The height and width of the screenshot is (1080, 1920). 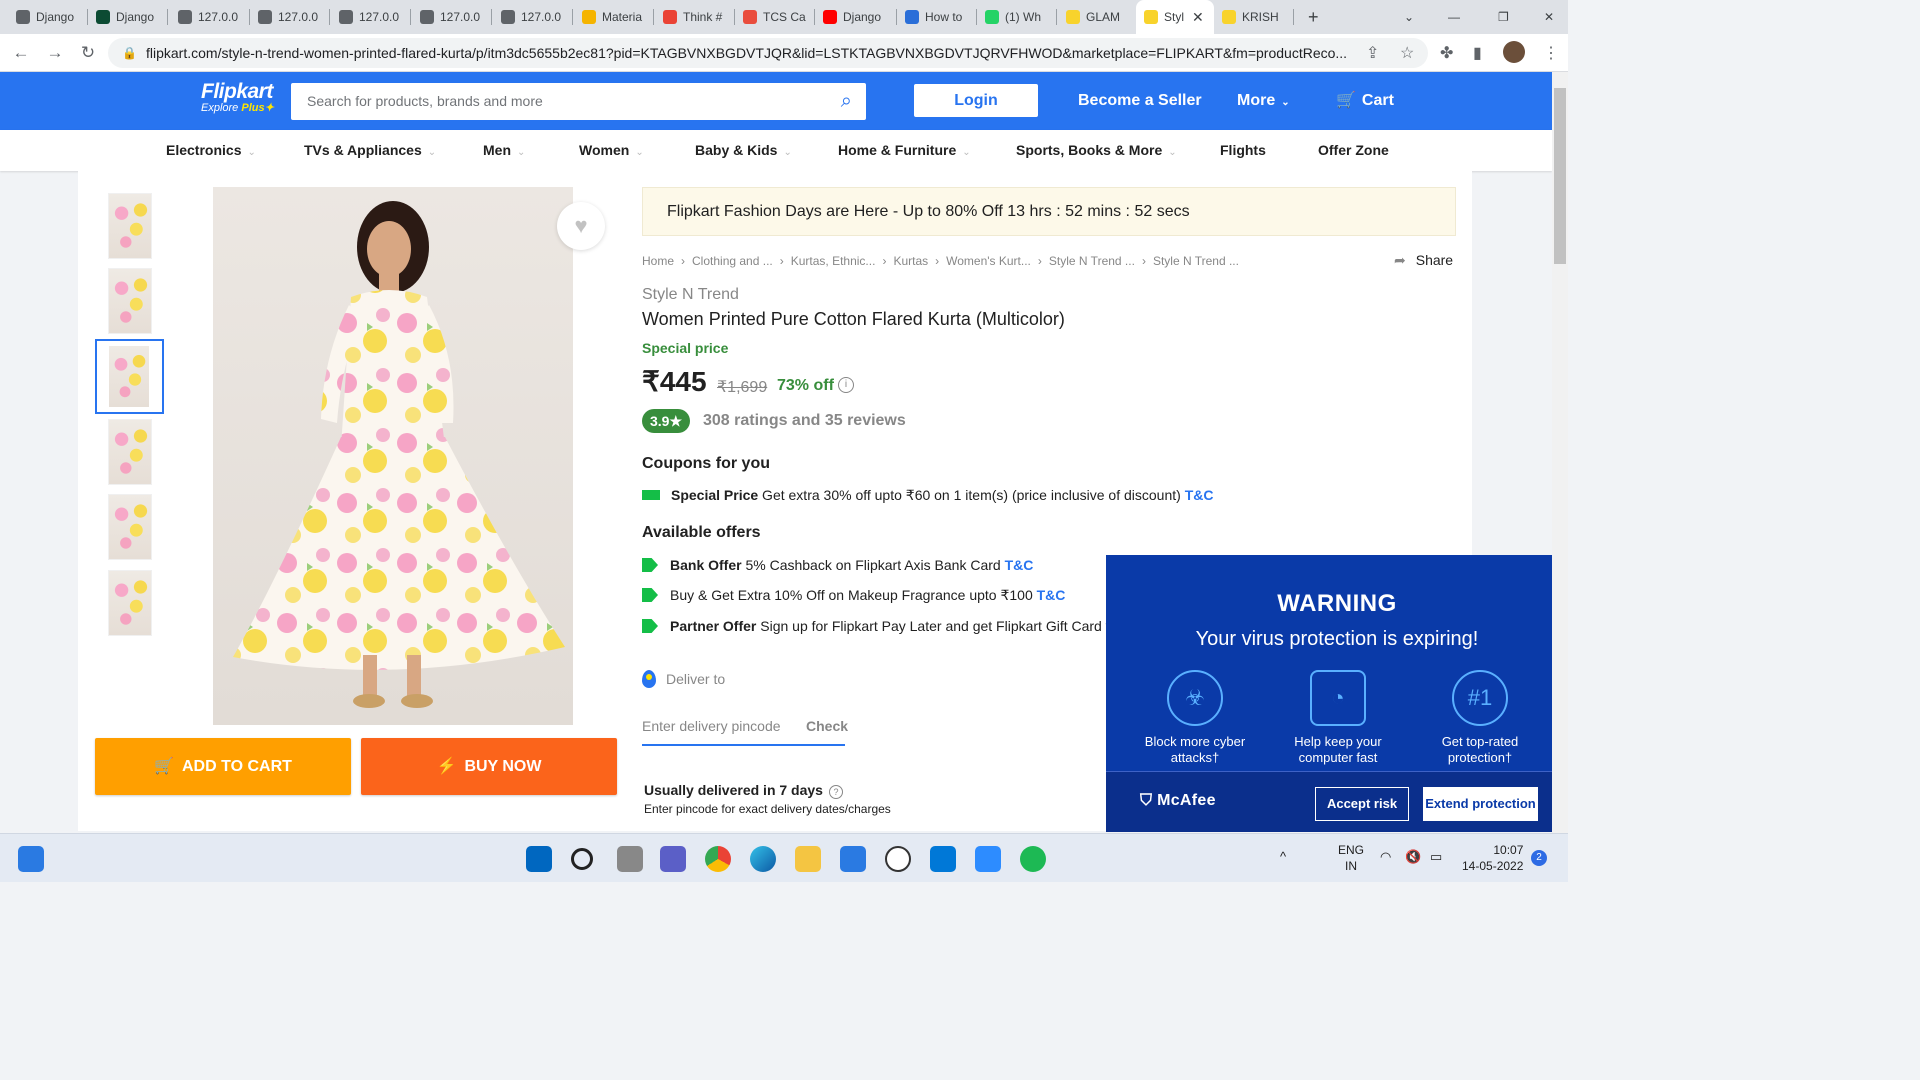 What do you see at coordinates (1492, 858) in the screenshot?
I see `system-clock: 10:07 14-05-2022` at bounding box center [1492, 858].